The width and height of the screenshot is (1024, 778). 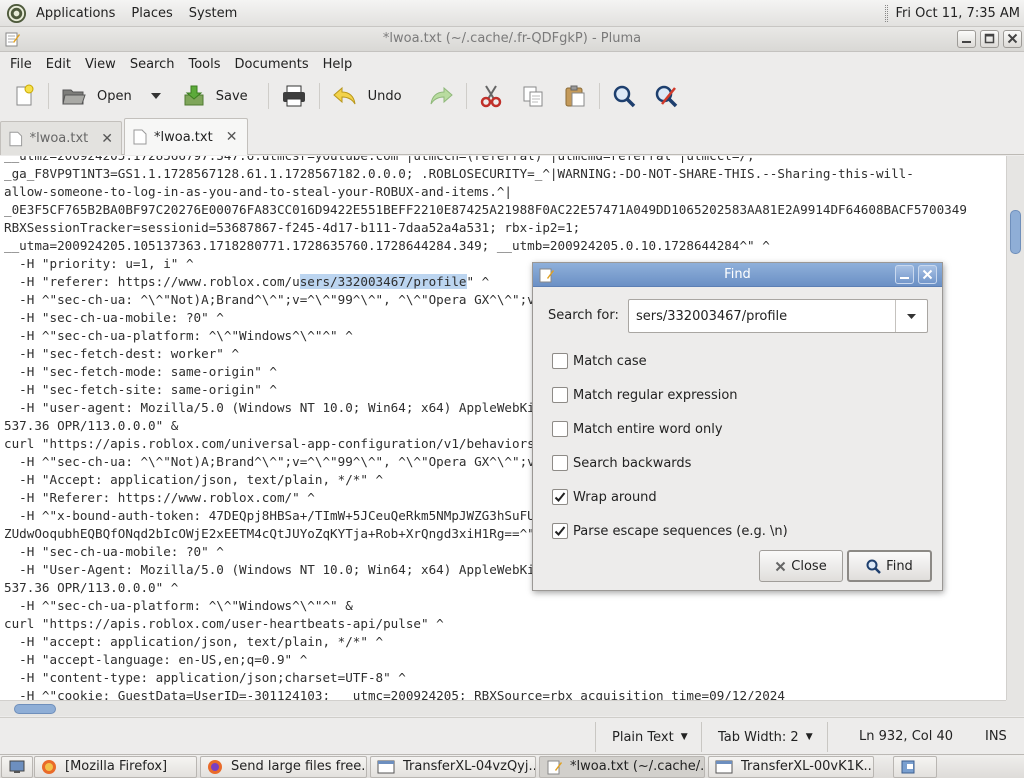 I want to click on chevron-down-icon: ▼, so click(x=684, y=737).